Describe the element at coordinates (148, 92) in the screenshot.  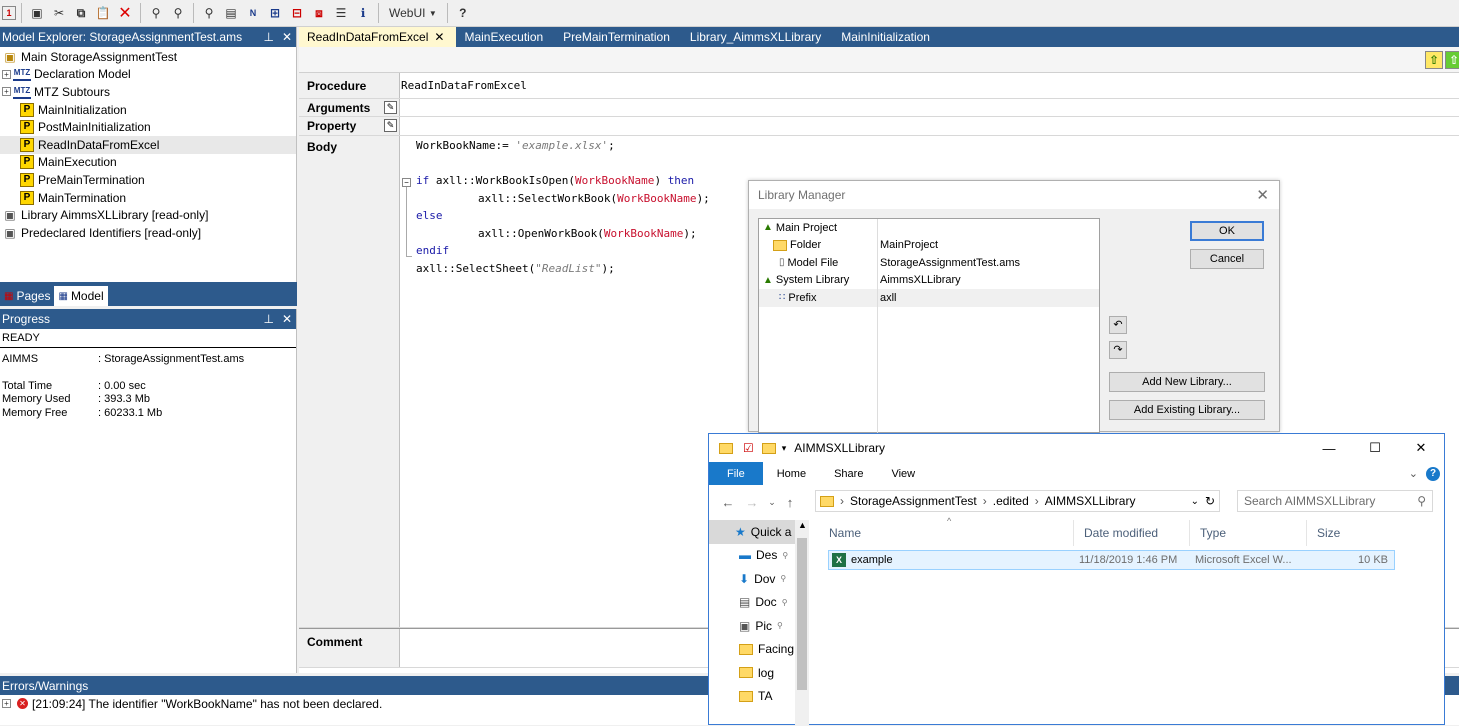
I see `tree-item: + MTZ MTZ Subtours` at that location.